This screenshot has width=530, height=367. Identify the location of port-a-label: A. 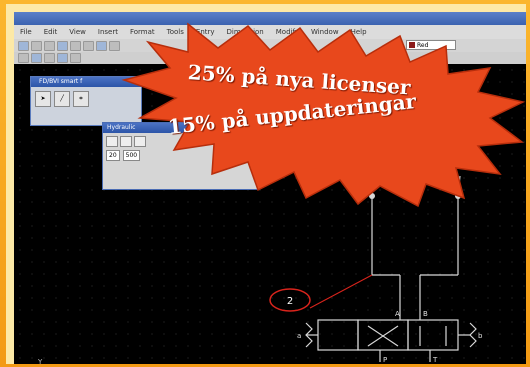
(397, 314).